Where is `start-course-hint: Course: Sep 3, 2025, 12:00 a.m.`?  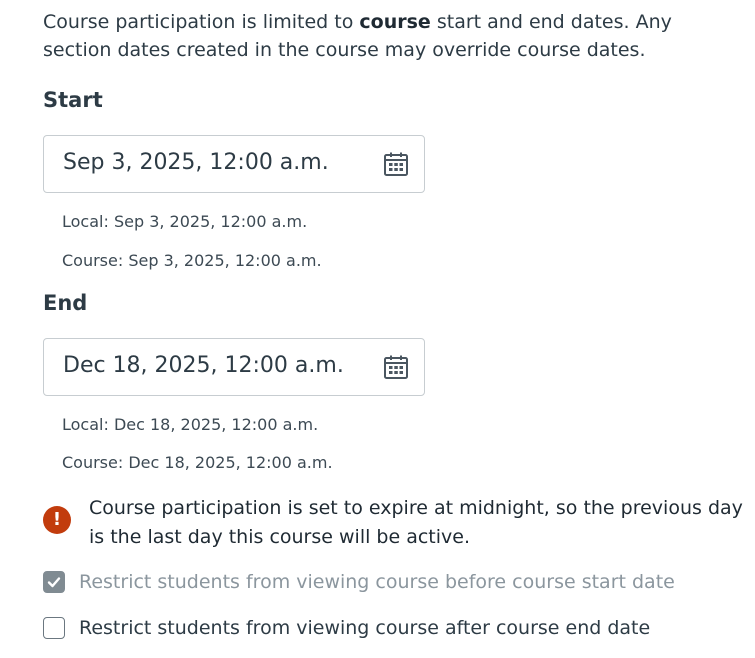 start-course-hint: Course: Sep 3, 2025, 12:00 a.m. is located at coordinates (192, 260).